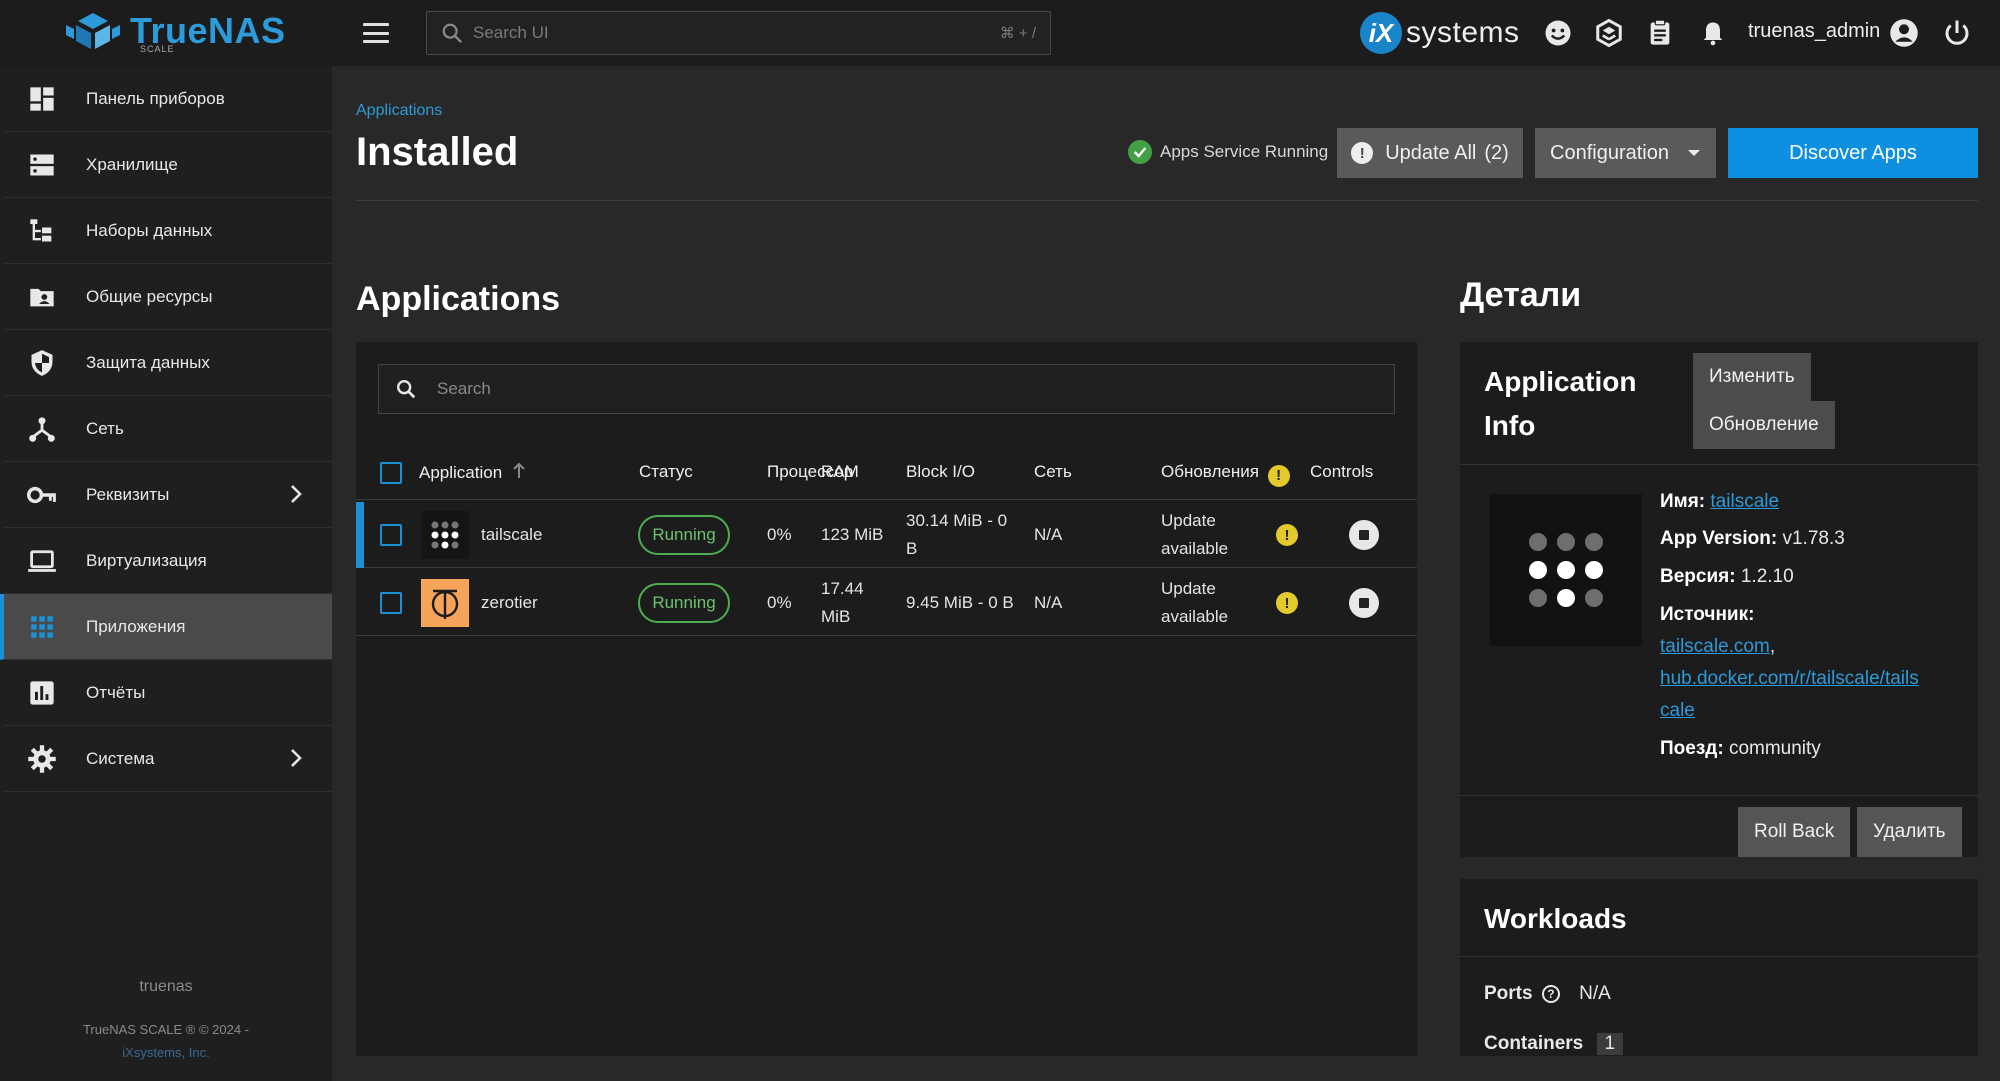  What do you see at coordinates (1719, 956) in the screenshot?
I see `workloads-divider` at bounding box center [1719, 956].